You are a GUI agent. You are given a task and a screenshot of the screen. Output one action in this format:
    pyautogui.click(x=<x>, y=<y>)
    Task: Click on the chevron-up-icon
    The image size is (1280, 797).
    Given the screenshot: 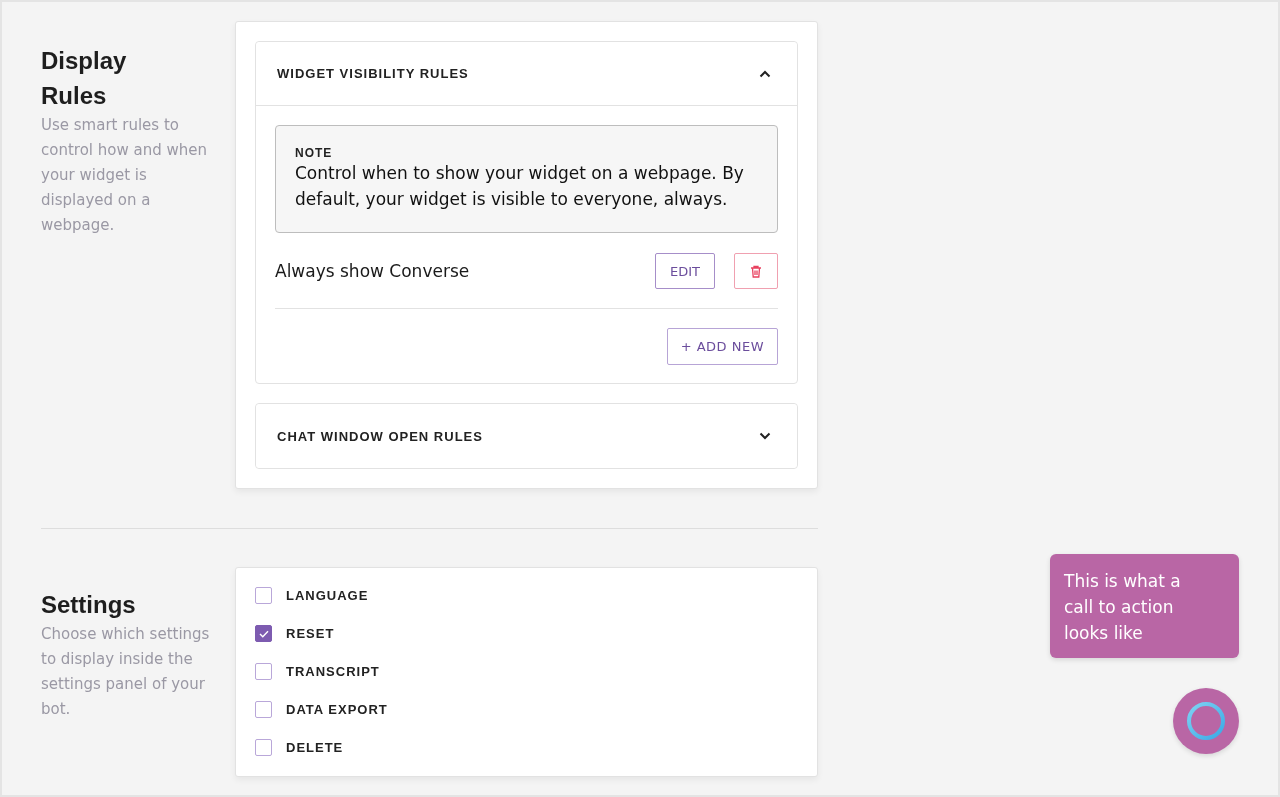 What is the action you would take?
    pyautogui.click(x=765, y=73)
    